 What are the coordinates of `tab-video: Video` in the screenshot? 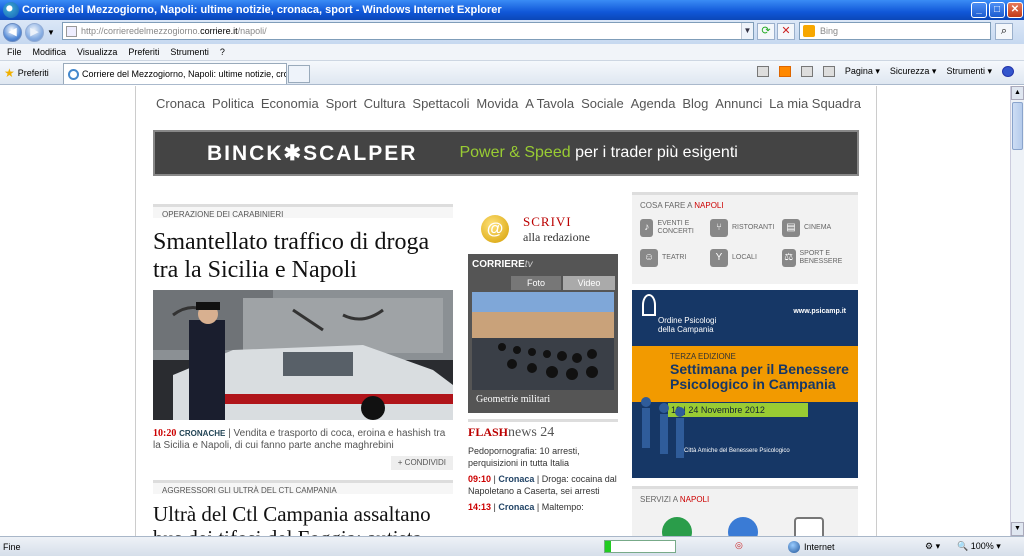 It's located at (589, 283).